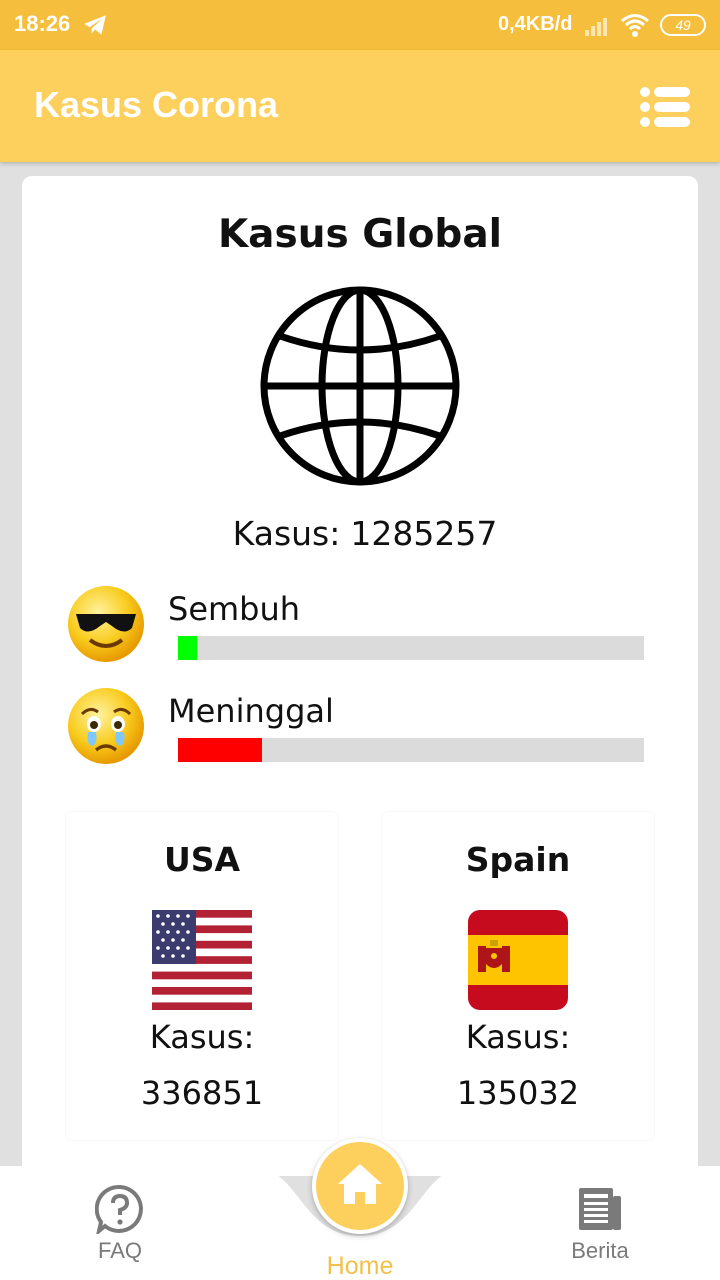 Image resolution: width=720 pixels, height=1280 pixels. I want to click on deaths-bar-track, so click(411, 750).